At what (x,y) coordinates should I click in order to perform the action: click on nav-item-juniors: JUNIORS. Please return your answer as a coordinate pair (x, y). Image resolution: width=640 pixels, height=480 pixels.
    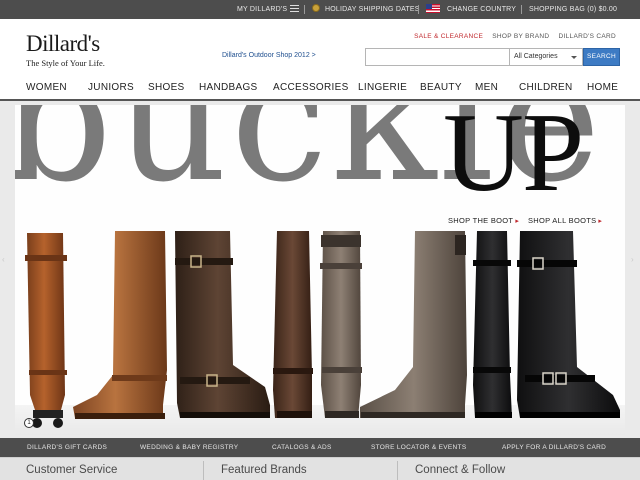
    Looking at the image, I should click on (111, 87).